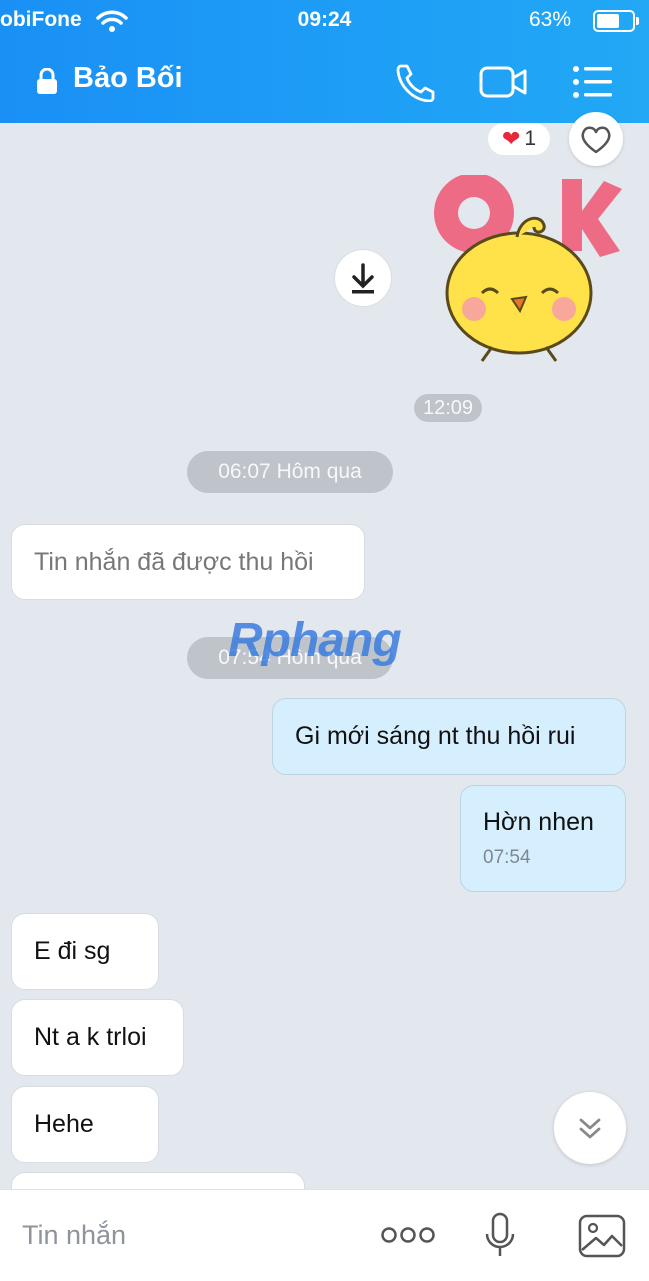 This screenshot has width=649, height=1281. Describe the element at coordinates (593, 82) in the screenshot. I see `menu-list-icon` at that location.